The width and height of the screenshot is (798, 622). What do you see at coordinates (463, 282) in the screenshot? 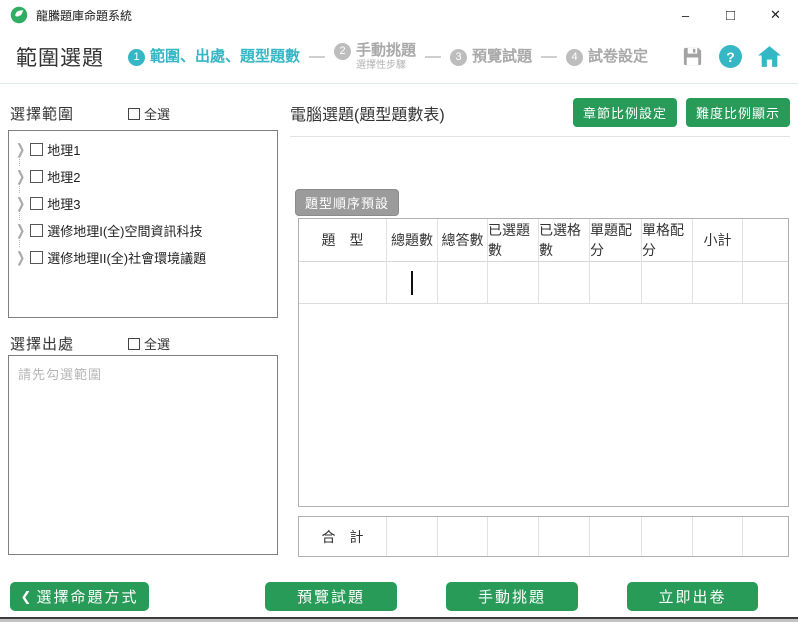
I see `row-cell-total-answers` at bounding box center [463, 282].